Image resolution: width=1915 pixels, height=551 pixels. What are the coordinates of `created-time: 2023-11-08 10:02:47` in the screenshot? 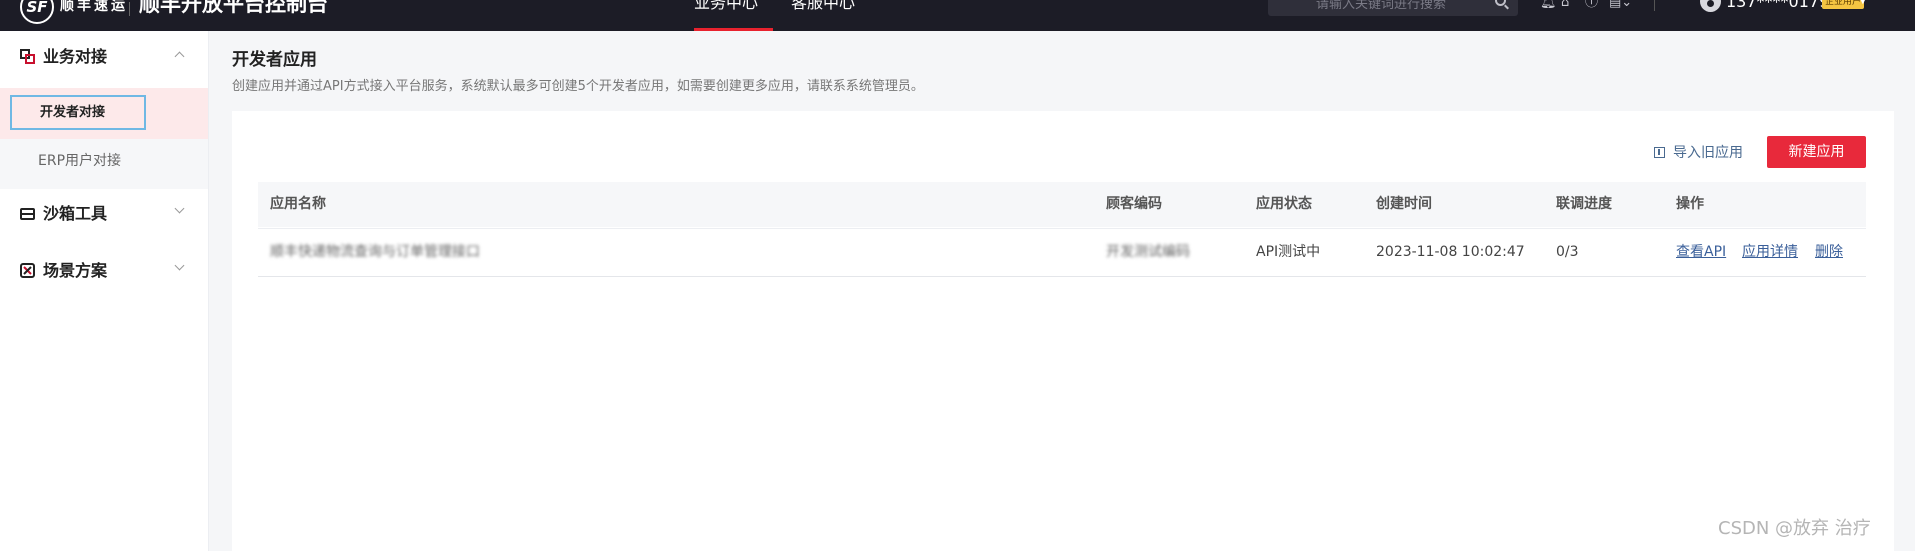 It's located at (1450, 252).